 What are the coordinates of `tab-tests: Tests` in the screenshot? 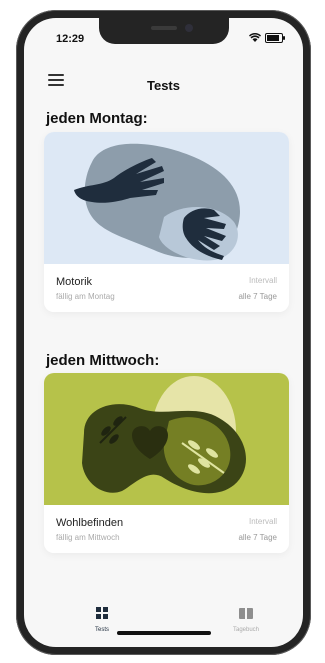 It's located at (102, 619).